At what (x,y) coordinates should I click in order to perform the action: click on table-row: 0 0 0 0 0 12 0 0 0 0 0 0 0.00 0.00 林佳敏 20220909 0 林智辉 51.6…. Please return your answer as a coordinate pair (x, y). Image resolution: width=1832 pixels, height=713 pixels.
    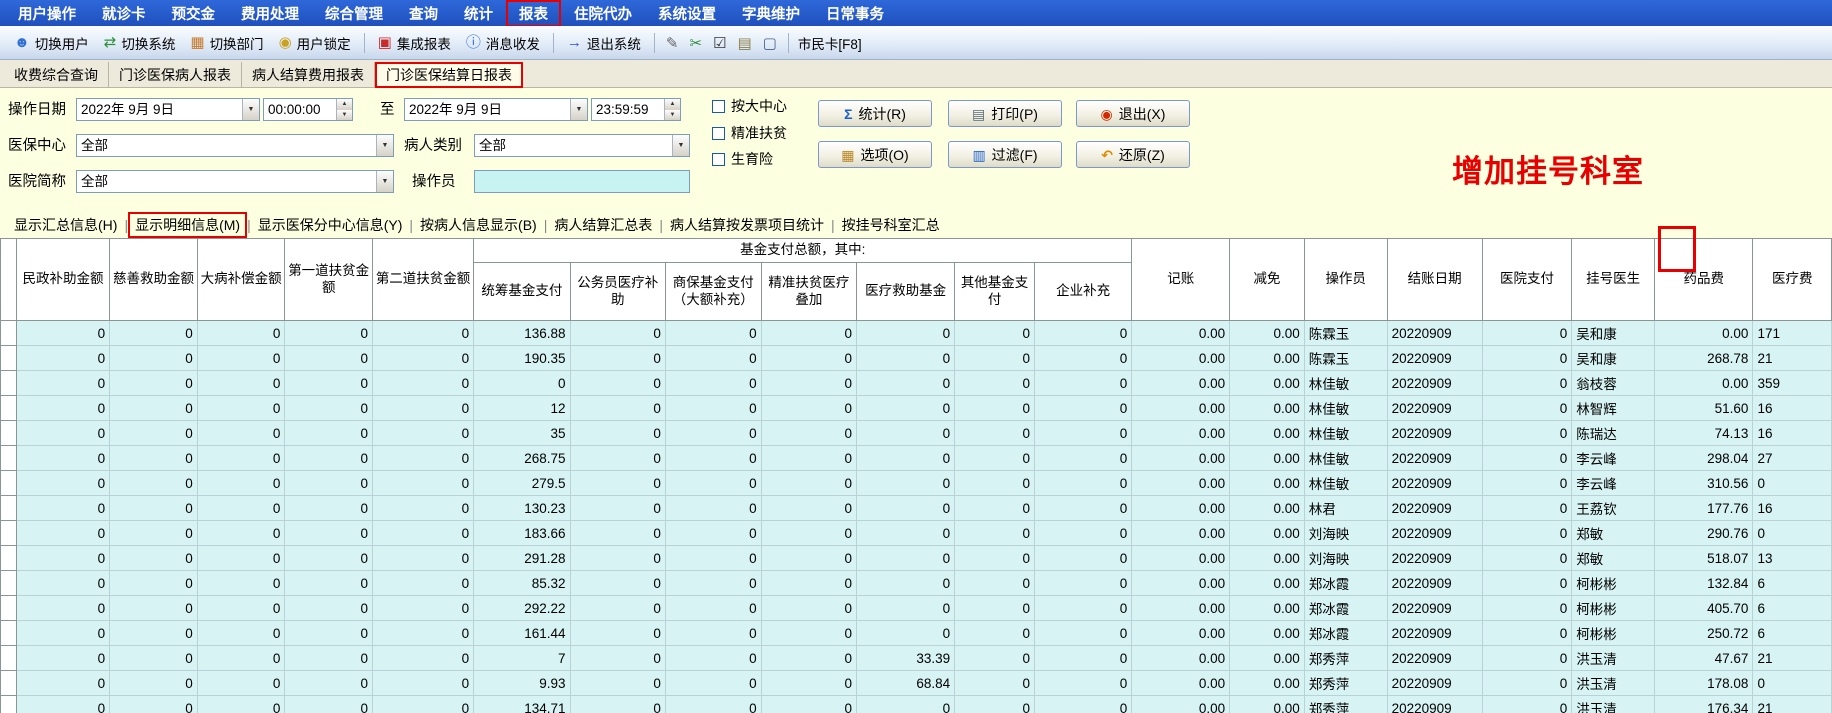
    Looking at the image, I should click on (916, 408).